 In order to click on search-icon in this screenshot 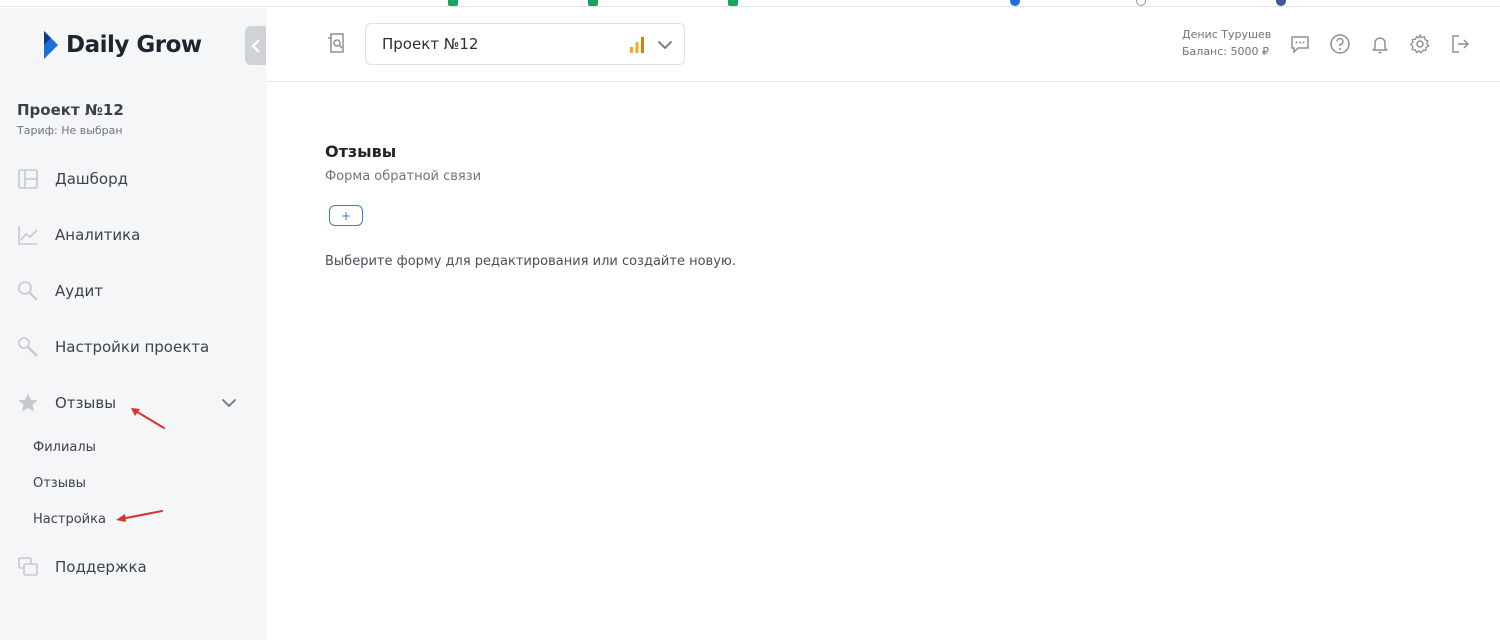, I will do `click(28, 291)`.